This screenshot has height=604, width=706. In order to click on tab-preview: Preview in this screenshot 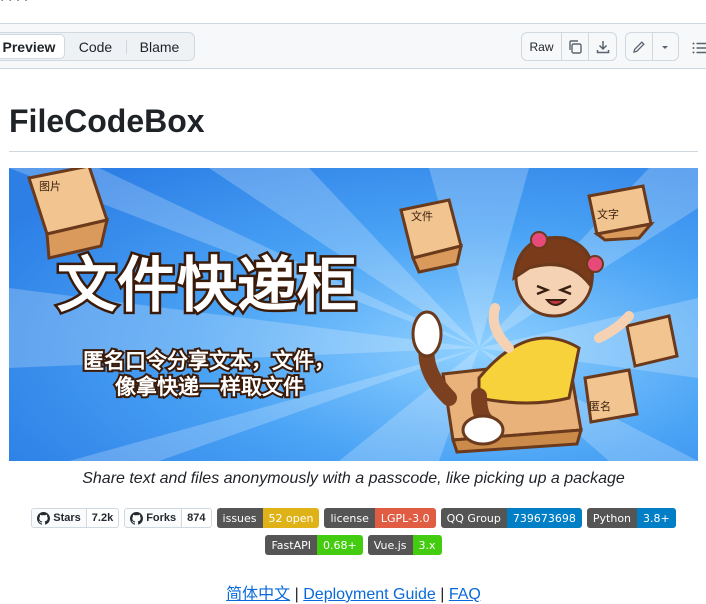, I will do `click(32, 46)`.